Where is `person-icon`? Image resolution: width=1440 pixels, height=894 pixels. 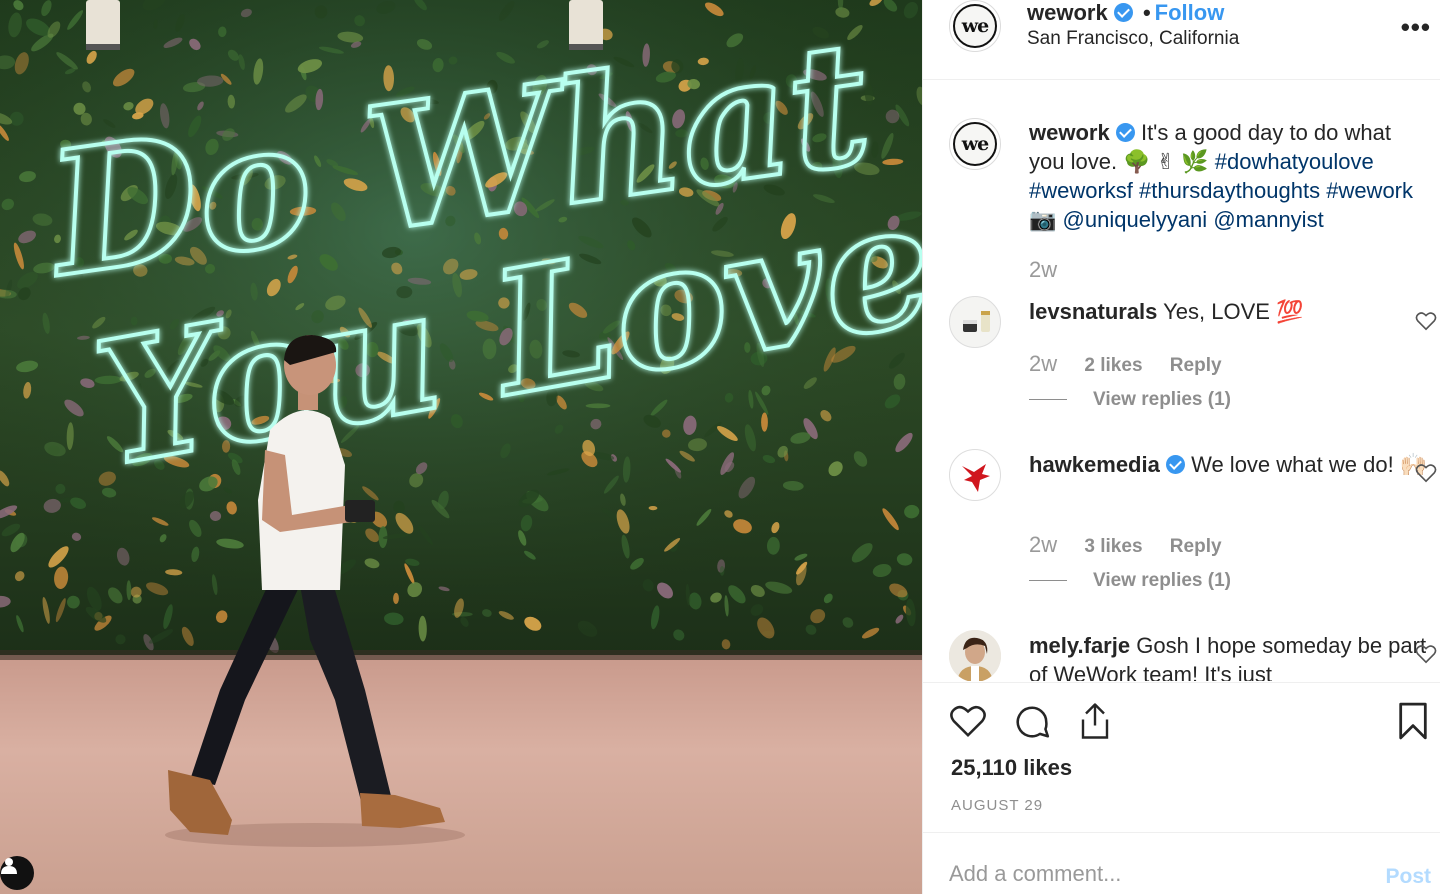
person-icon is located at coordinates (9, 866).